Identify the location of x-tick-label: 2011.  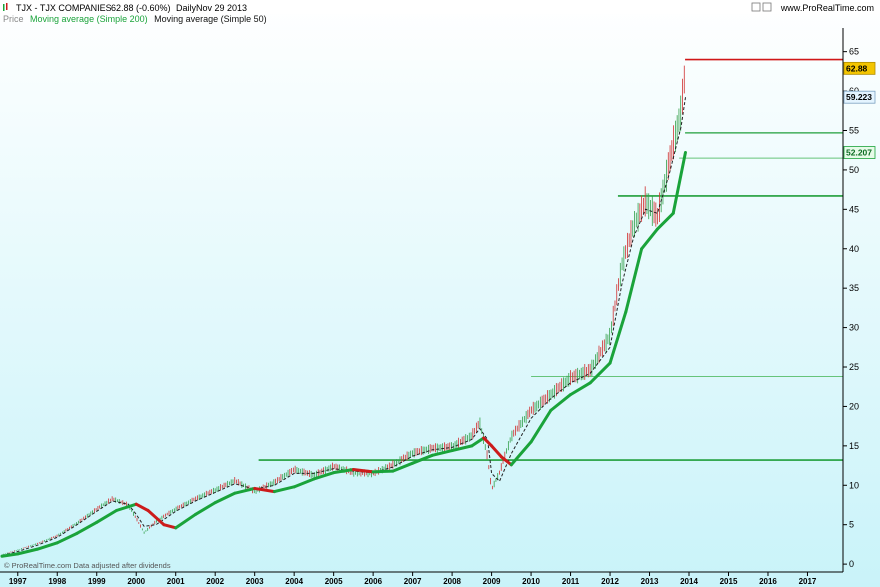
(571, 581).